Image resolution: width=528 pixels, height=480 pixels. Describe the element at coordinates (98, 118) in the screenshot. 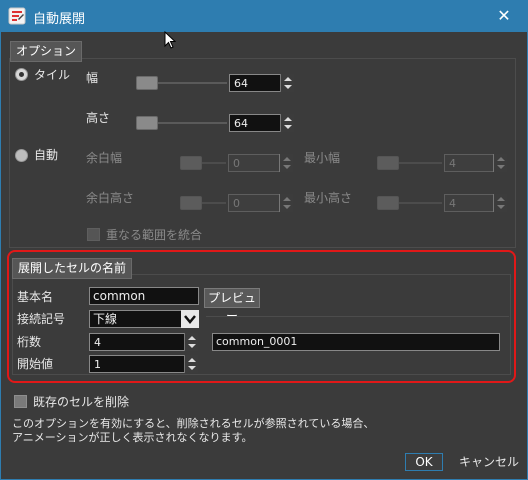

I see `tile-height-label: 高さ` at that location.